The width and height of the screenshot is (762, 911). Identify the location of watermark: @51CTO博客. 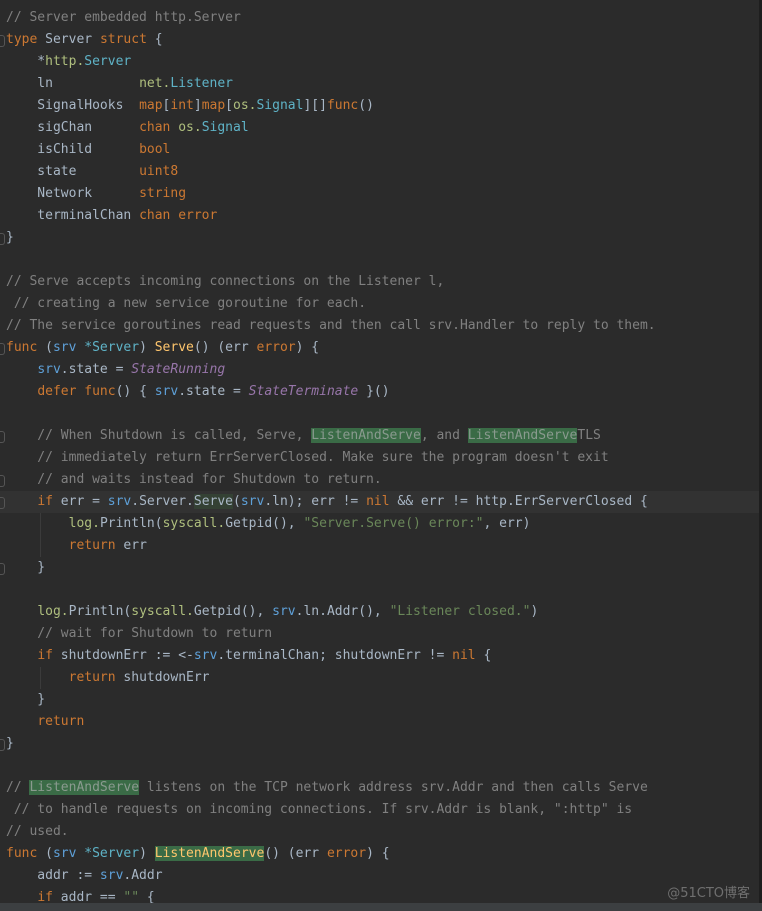
(708, 893).